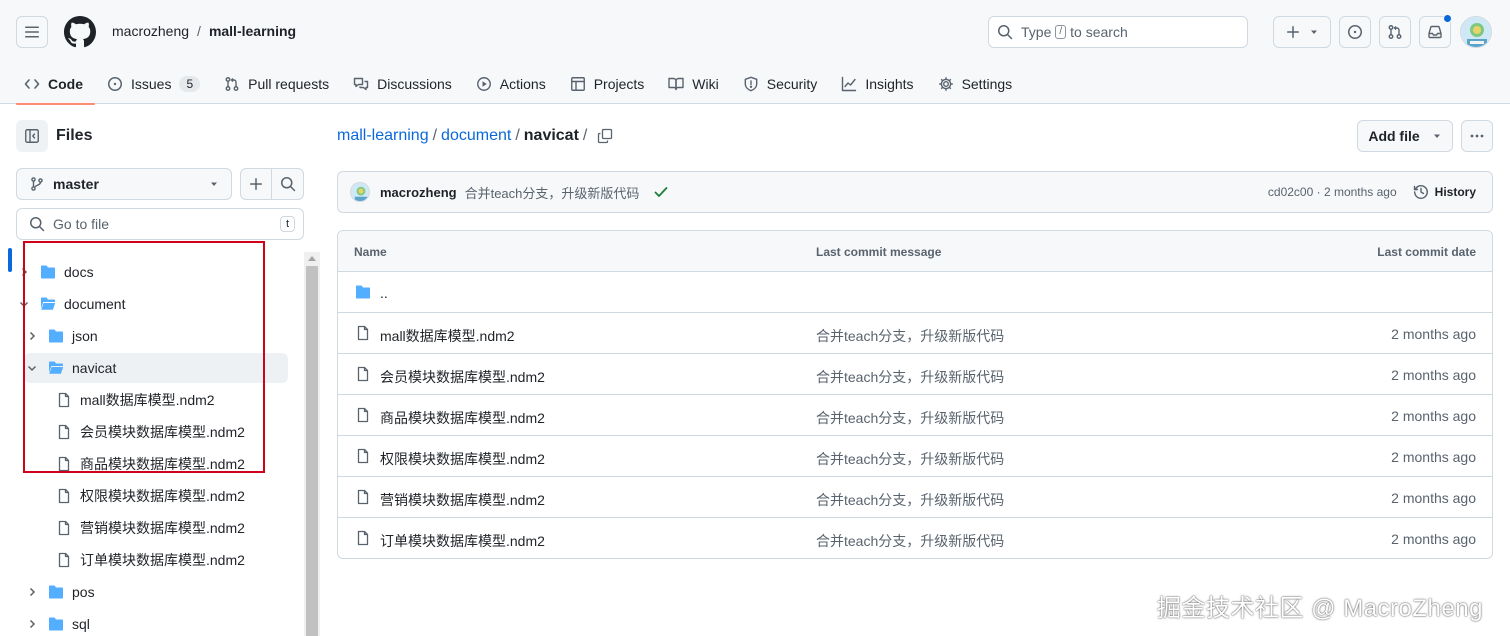 Image resolution: width=1510 pixels, height=636 pixels. What do you see at coordinates (81, 624) in the screenshot?
I see `tree-item-label: sql` at bounding box center [81, 624].